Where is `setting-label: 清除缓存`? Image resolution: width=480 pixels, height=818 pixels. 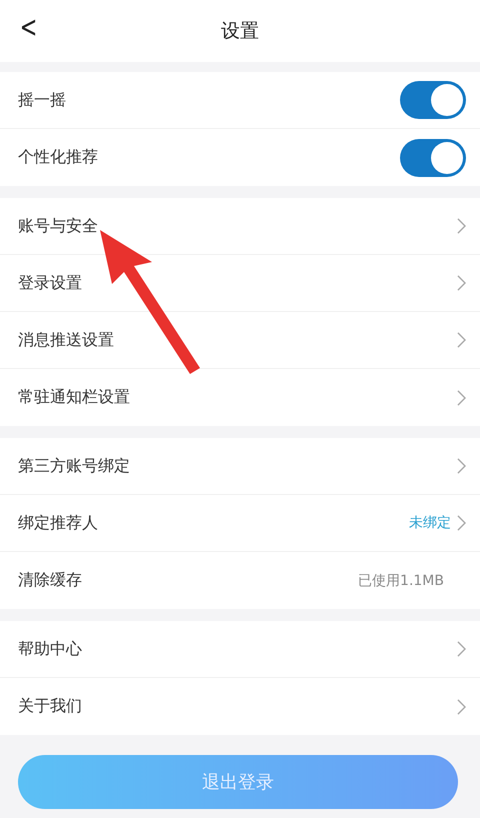 setting-label: 清除缓存 is located at coordinates (50, 580).